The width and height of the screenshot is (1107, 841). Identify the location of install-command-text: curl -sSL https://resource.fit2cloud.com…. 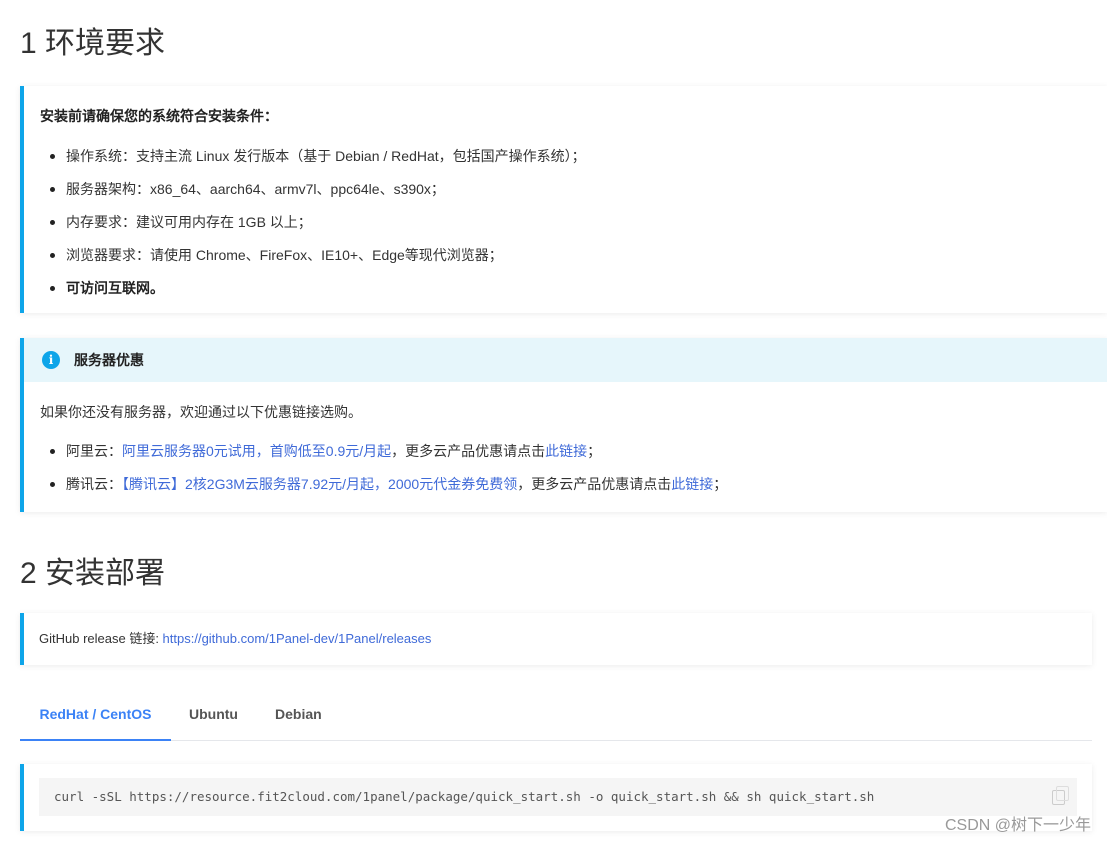
(464, 796).